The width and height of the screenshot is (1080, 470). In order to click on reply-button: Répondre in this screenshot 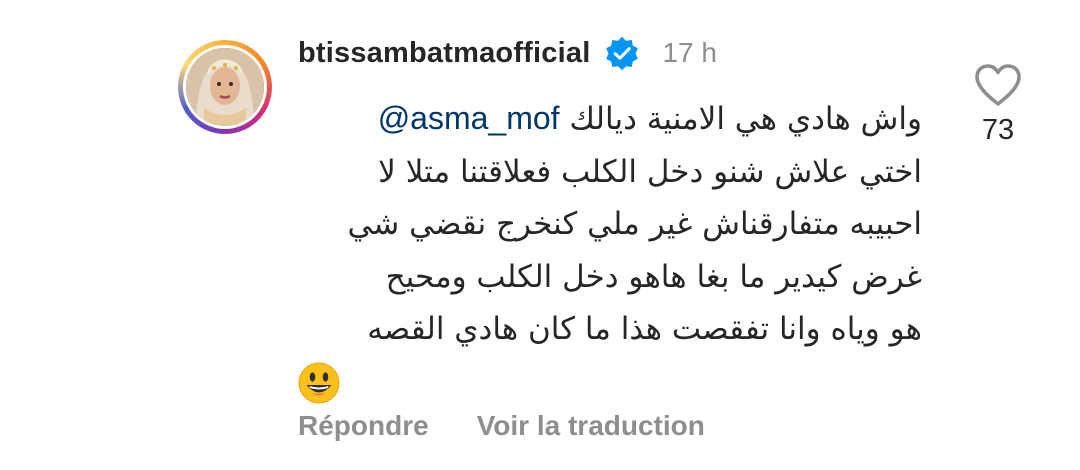, I will do `click(363, 426)`.